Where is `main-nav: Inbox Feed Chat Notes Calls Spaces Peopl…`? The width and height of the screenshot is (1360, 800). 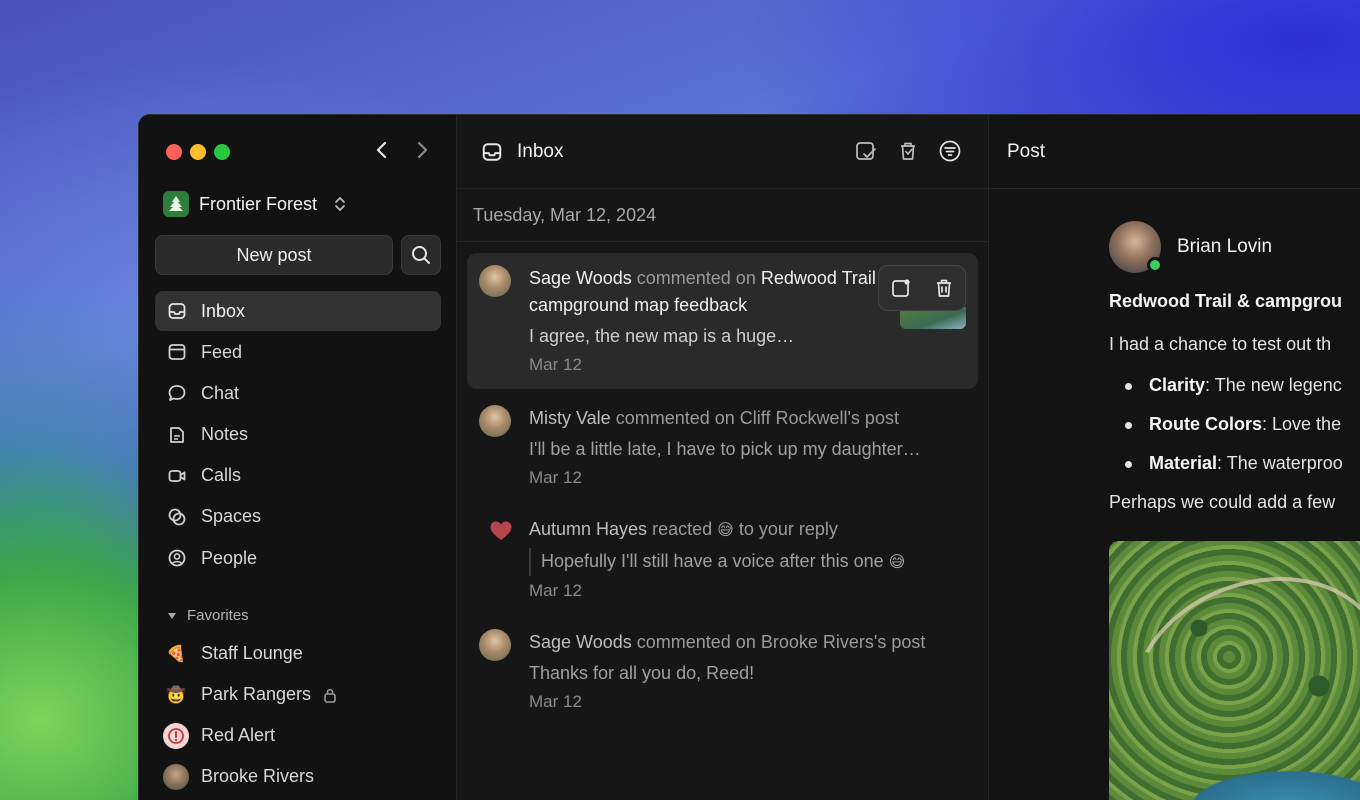
main-nav: Inbox Feed Chat Notes Calls Spaces Peopl… is located at coordinates (298, 435).